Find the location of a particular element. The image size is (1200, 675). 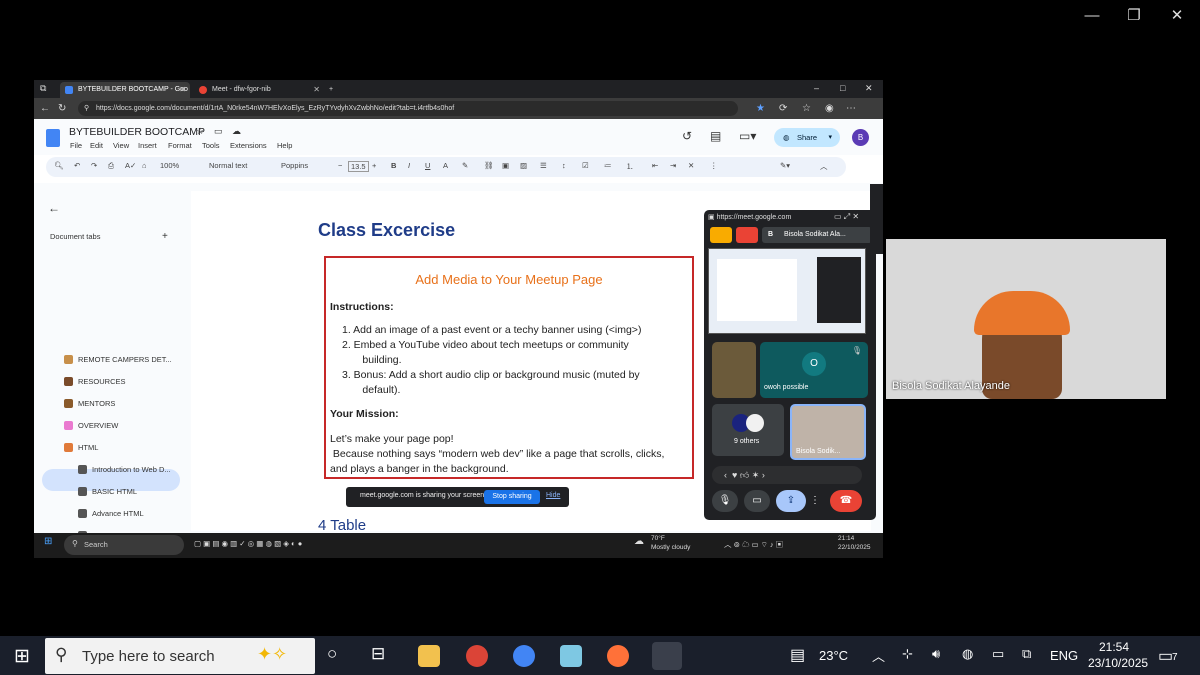

reactions-bar: ‹ ♥ 👍︎ ✶ › is located at coordinates (787, 475).